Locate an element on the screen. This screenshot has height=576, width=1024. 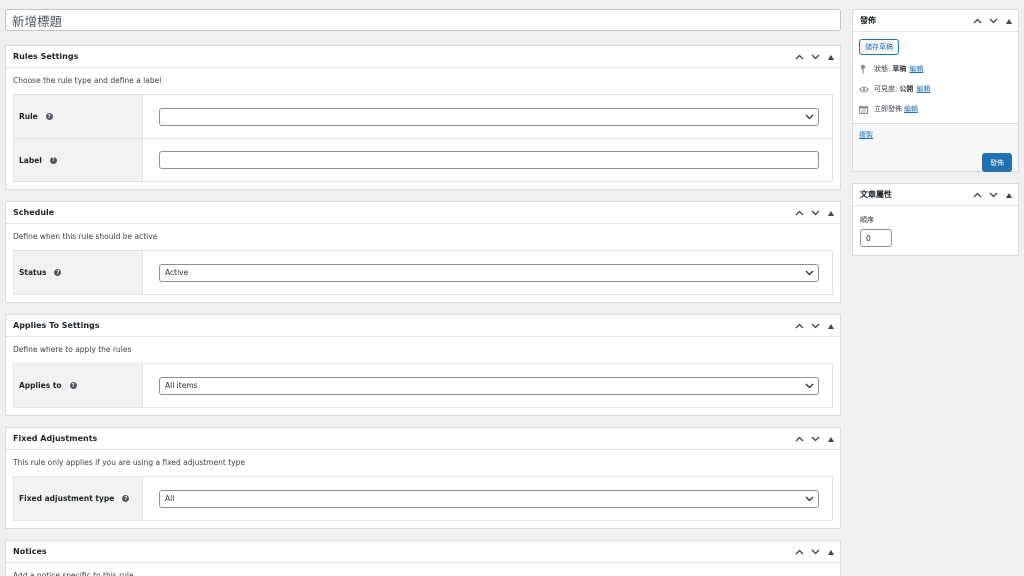
table-row: Rule? is located at coordinates (423, 116).